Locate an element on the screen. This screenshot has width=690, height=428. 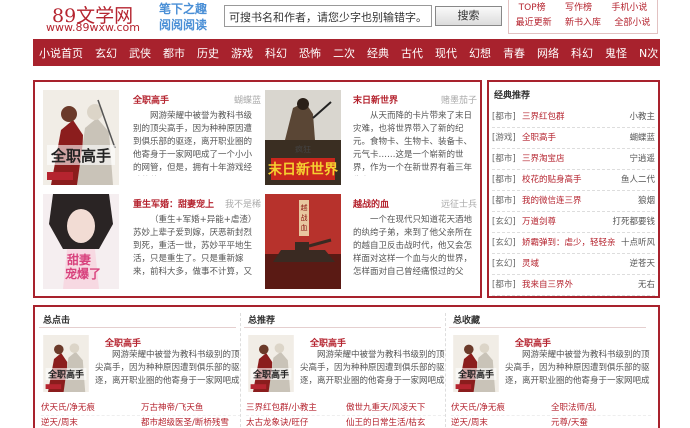
nav-item: 幻想 is located at coordinates (480, 53).